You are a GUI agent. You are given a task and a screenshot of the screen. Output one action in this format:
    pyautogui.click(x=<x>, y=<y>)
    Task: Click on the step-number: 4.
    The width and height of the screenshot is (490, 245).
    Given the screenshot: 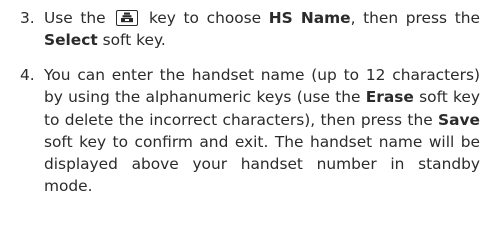 What is the action you would take?
    pyautogui.click(x=27, y=75)
    